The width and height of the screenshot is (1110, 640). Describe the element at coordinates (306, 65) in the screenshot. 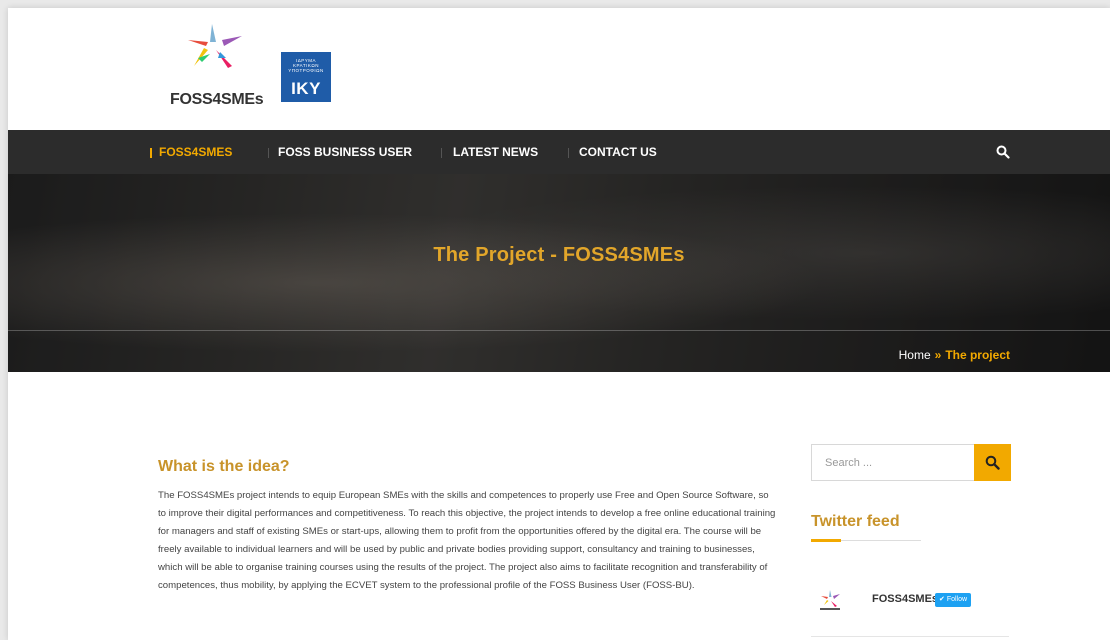

I see `iky-subtitle: ΙΔΡΥΜΑ ΚΡΑΤΙΚΩΝ ΥΠΟΤΡΟΦΙΩΝ` at that location.